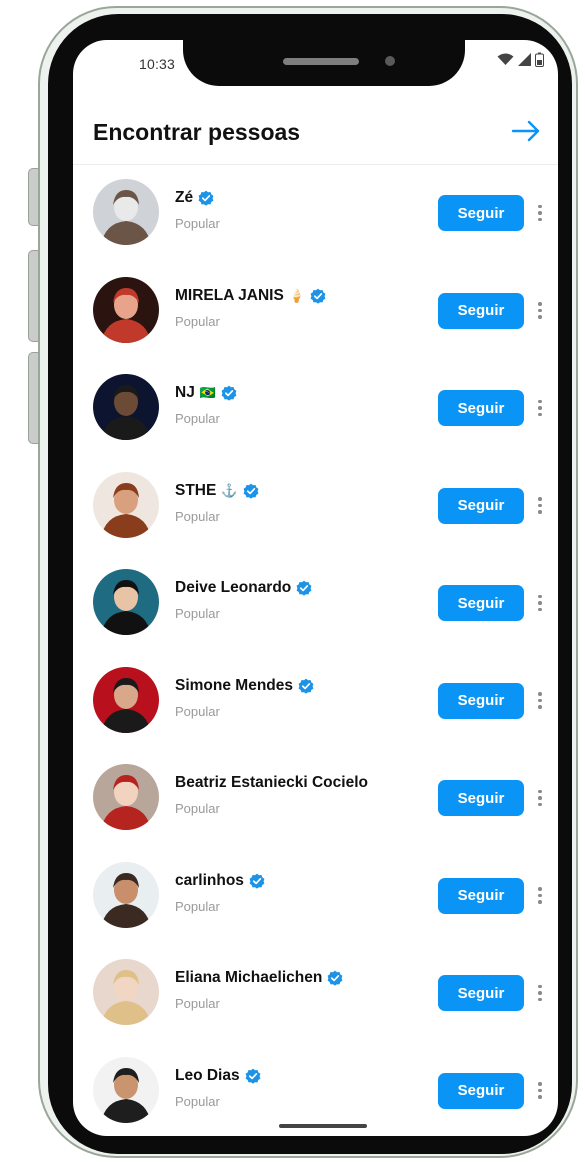 This screenshot has height=1162, width=585. I want to click on name-line: MIRELA JANIS 🍦, so click(250, 296).